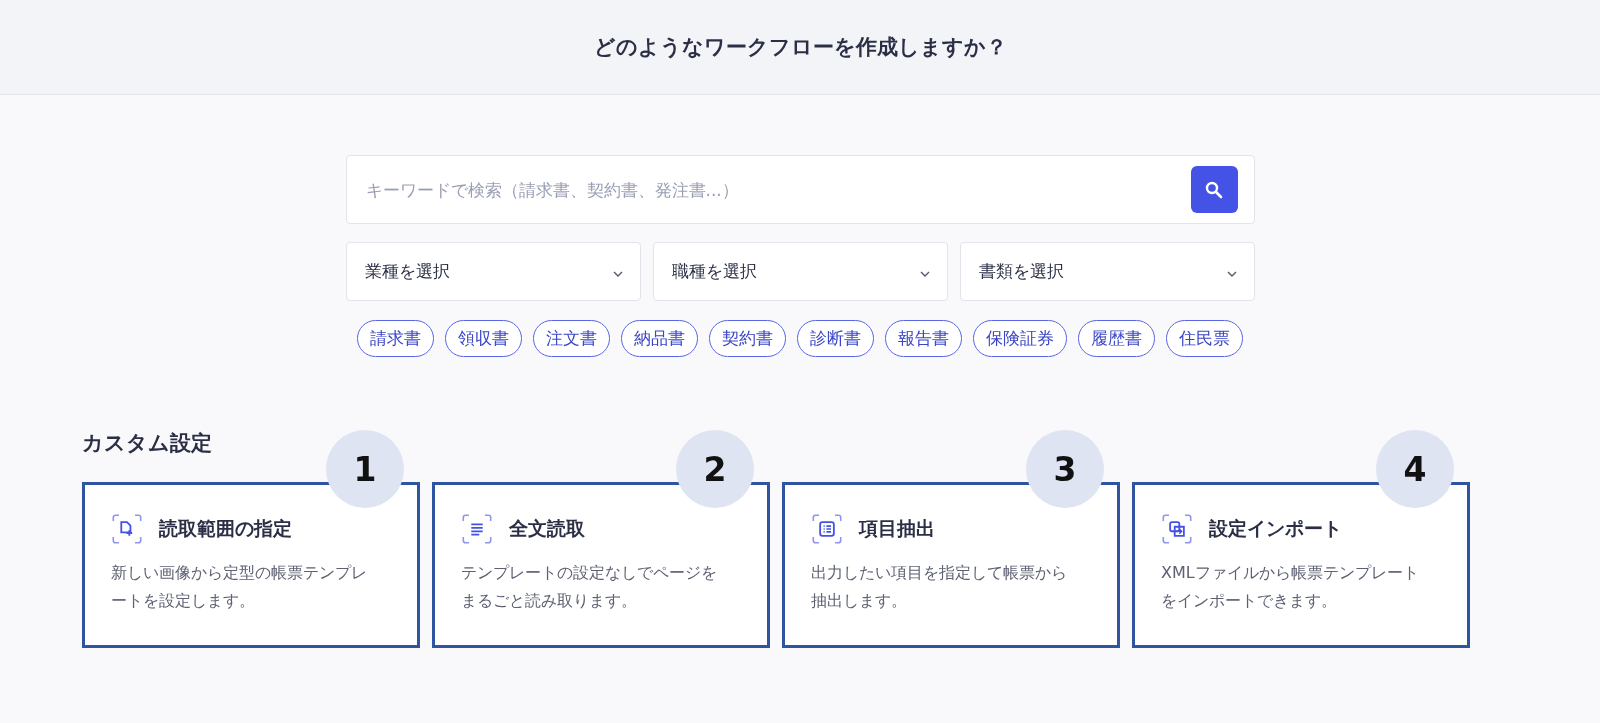 The width and height of the screenshot is (1600, 723). I want to click on search-field: キーワードで検索（請求書、契約書、発注書...）, so click(800, 189).